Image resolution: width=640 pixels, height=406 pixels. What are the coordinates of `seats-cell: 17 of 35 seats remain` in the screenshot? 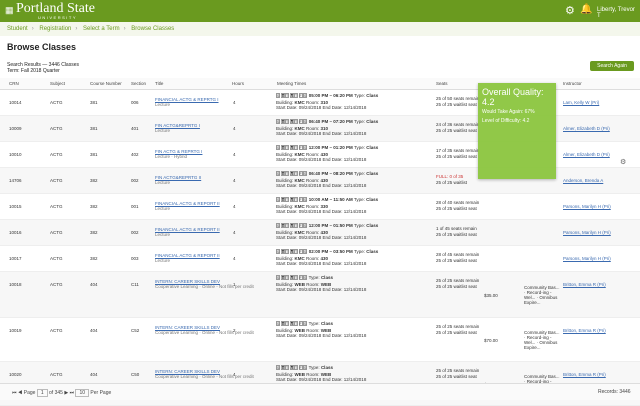 It's located at (458, 150).